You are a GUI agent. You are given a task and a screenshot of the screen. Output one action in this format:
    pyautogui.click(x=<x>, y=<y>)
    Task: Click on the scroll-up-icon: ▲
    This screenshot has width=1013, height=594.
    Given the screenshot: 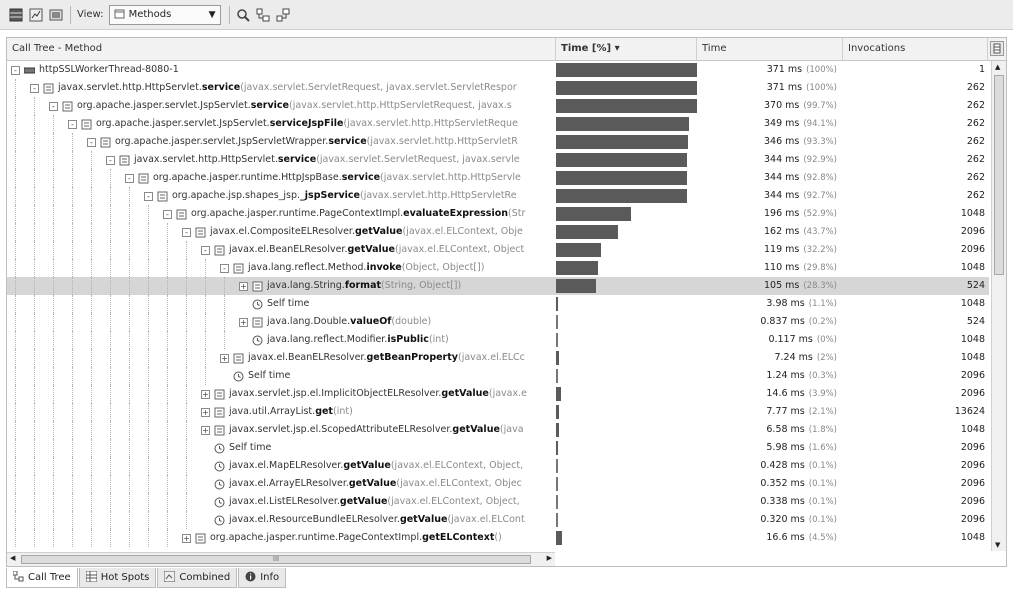 What is the action you would take?
    pyautogui.click(x=997, y=67)
    